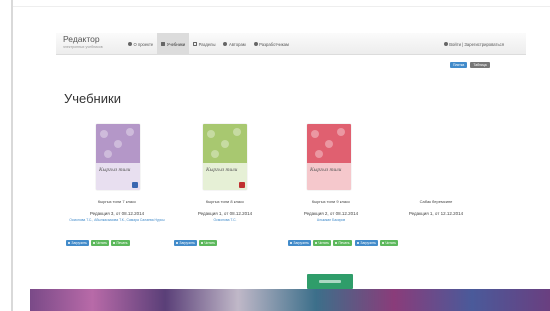  What do you see at coordinates (225, 213) in the screenshot?
I see `book-edition: Редакция 1, от 08.12.2014` at bounding box center [225, 213].